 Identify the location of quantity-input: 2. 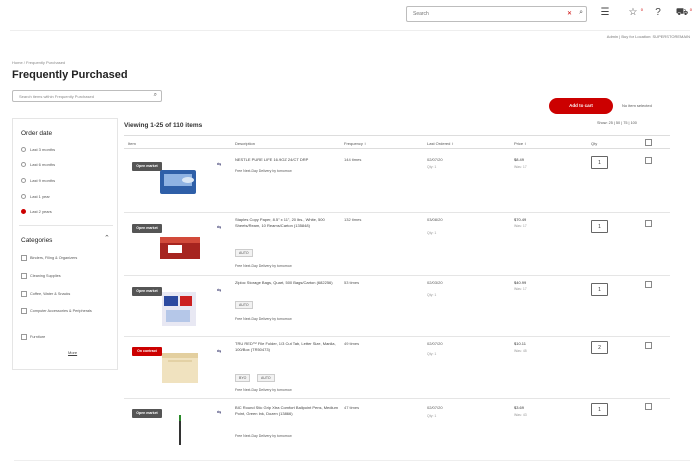
(599, 347).